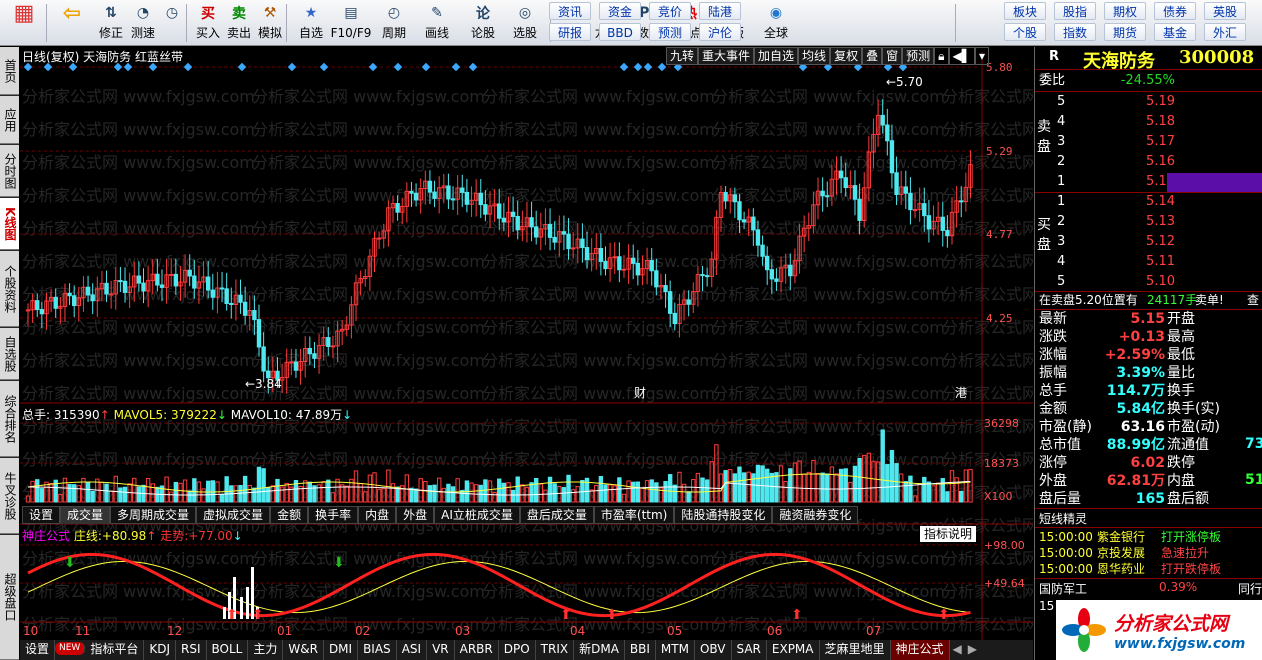  I want to click on sell-level-row: 3 5.17, so click(1148, 142).